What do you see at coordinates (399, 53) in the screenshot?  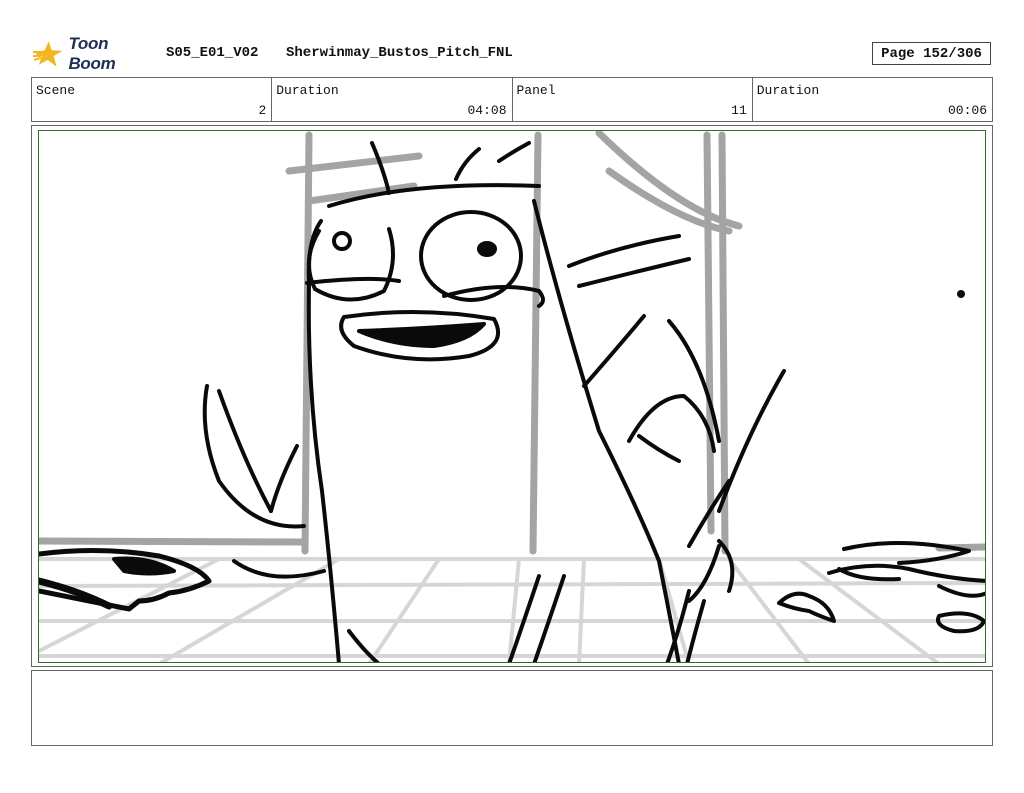 I see `file-name: Sherwinmay_Bustos_Pitch_FNL` at bounding box center [399, 53].